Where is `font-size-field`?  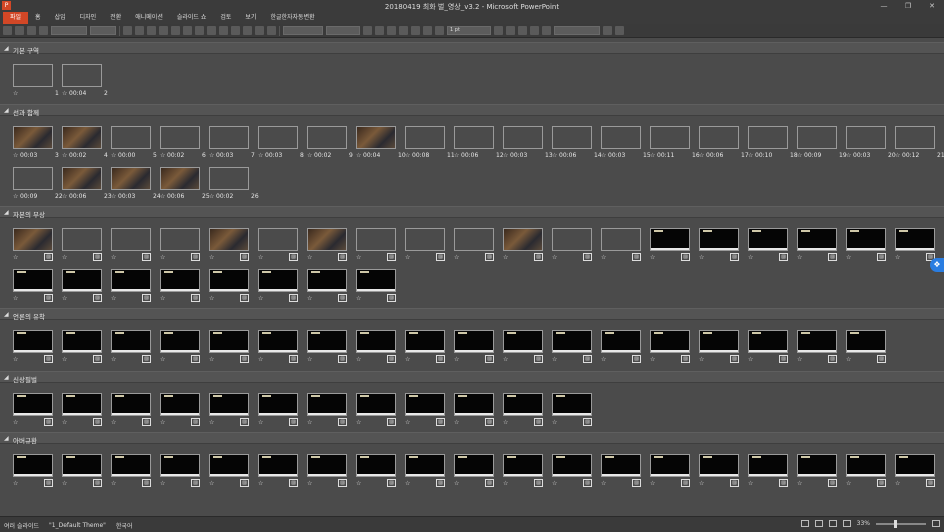
font-size-field is located at coordinates (103, 30).